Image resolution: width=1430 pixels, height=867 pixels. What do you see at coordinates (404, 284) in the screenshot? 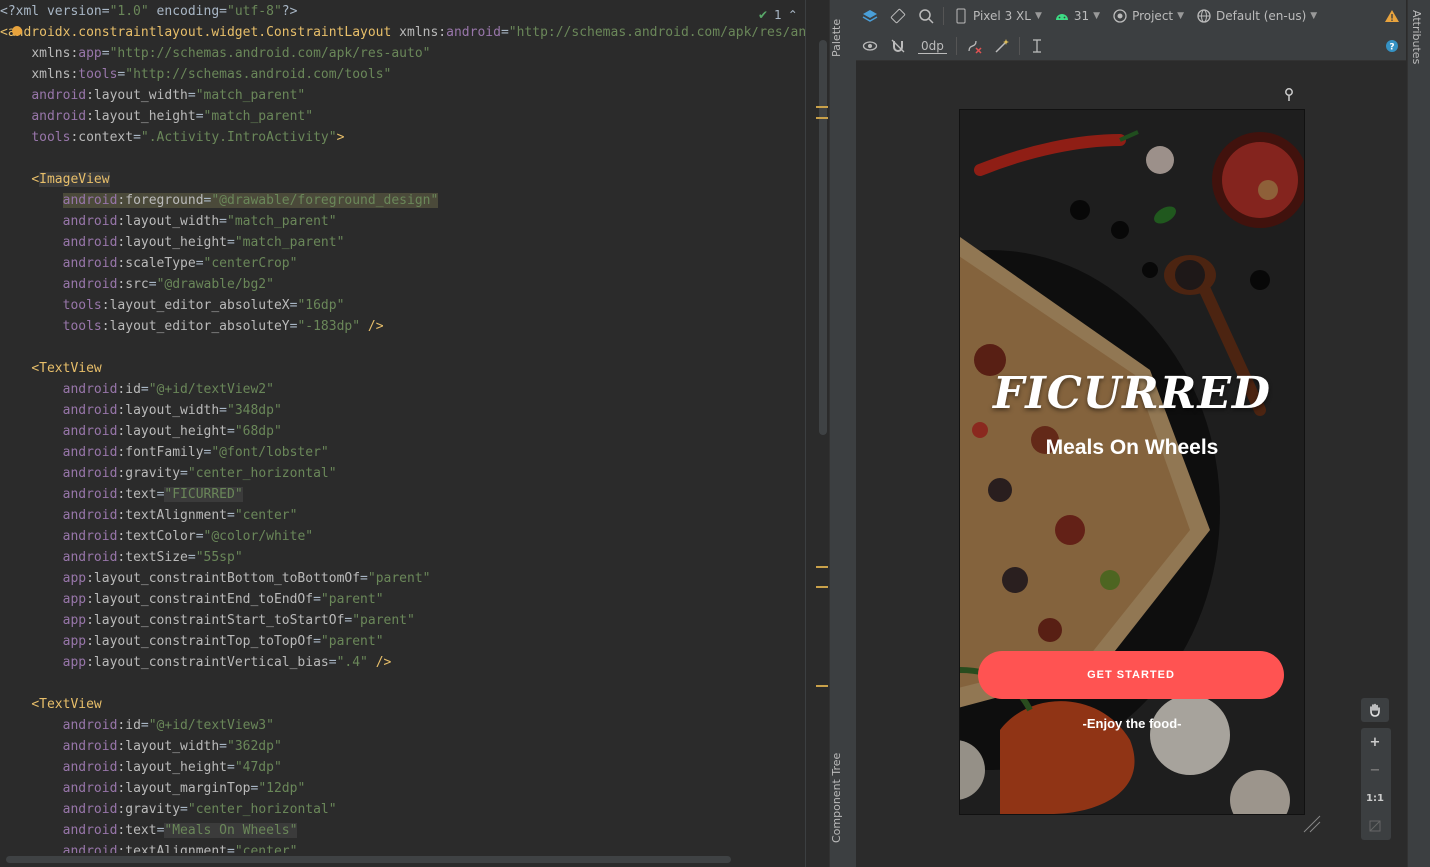
I see `code-line: android:src="@drawable/bg2"` at bounding box center [404, 284].